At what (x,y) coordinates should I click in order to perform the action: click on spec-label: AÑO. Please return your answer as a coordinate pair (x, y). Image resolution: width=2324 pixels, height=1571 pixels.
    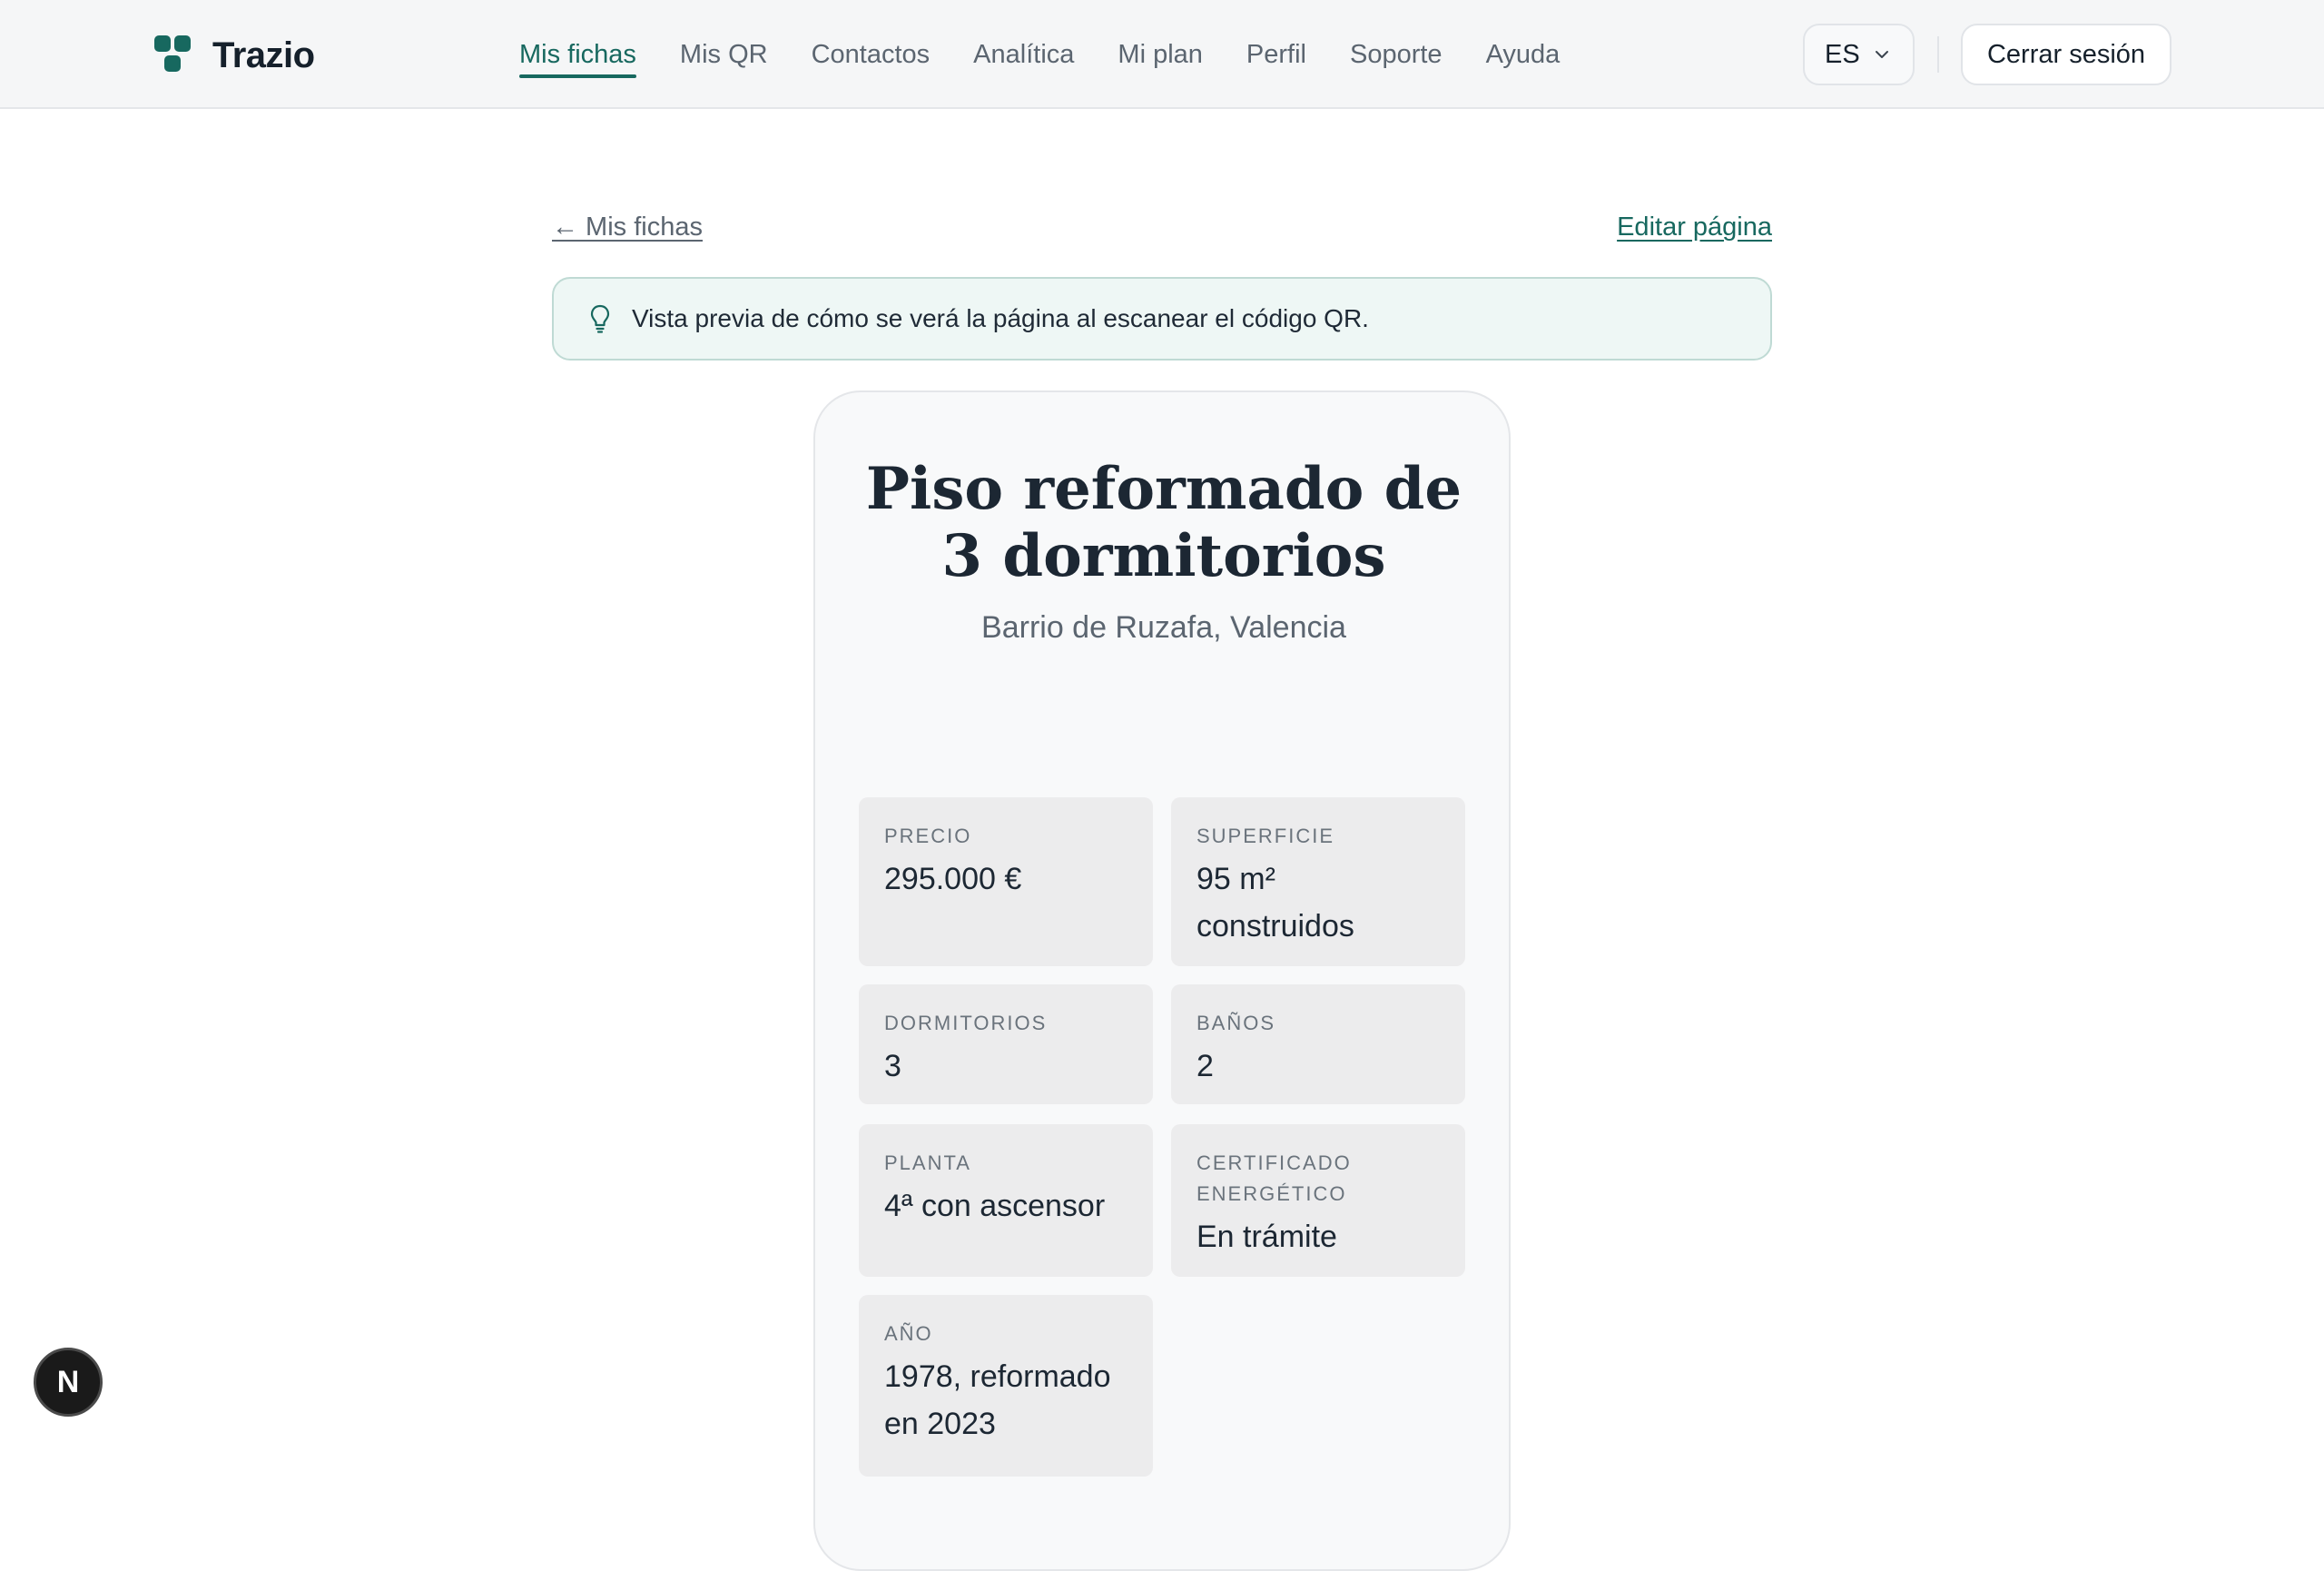
    Looking at the image, I should click on (908, 1333).